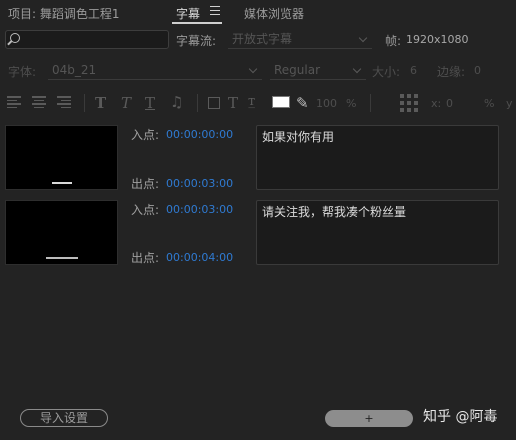 The height and width of the screenshot is (440, 516). What do you see at coordinates (351, 103) in the screenshot?
I see `opacity-unit: %` at bounding box center [351, 103].